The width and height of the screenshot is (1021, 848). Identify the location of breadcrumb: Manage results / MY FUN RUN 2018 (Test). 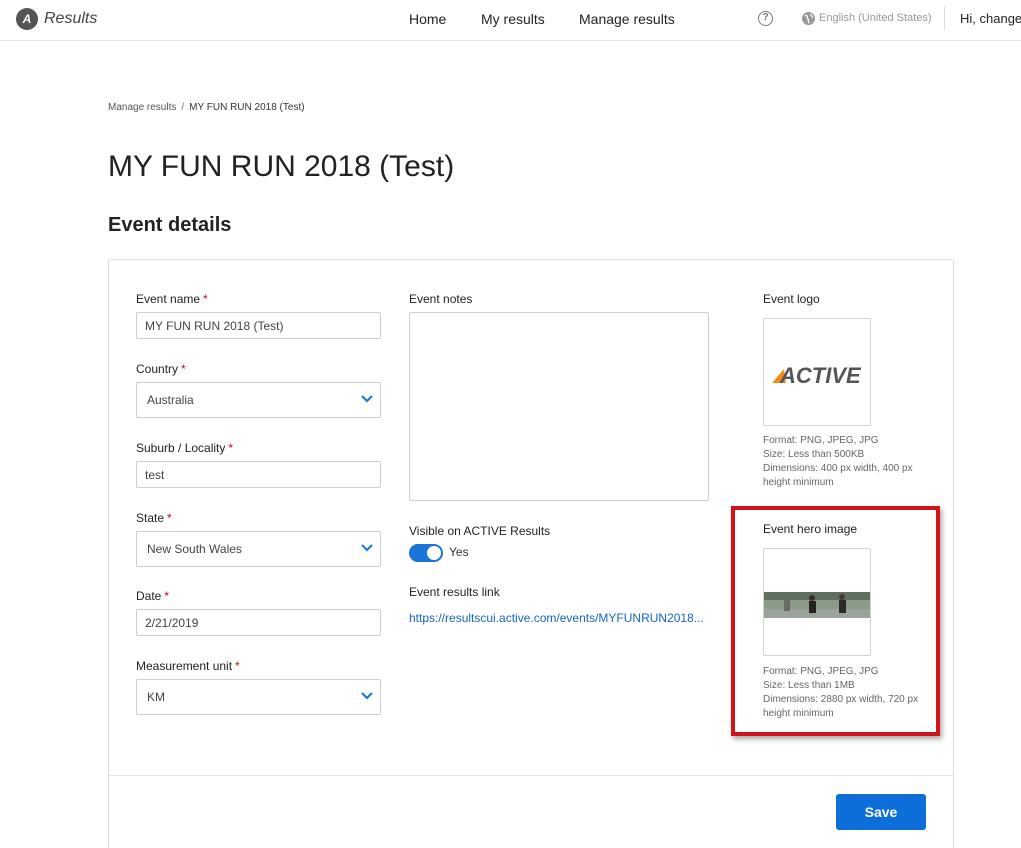
(206, 107).